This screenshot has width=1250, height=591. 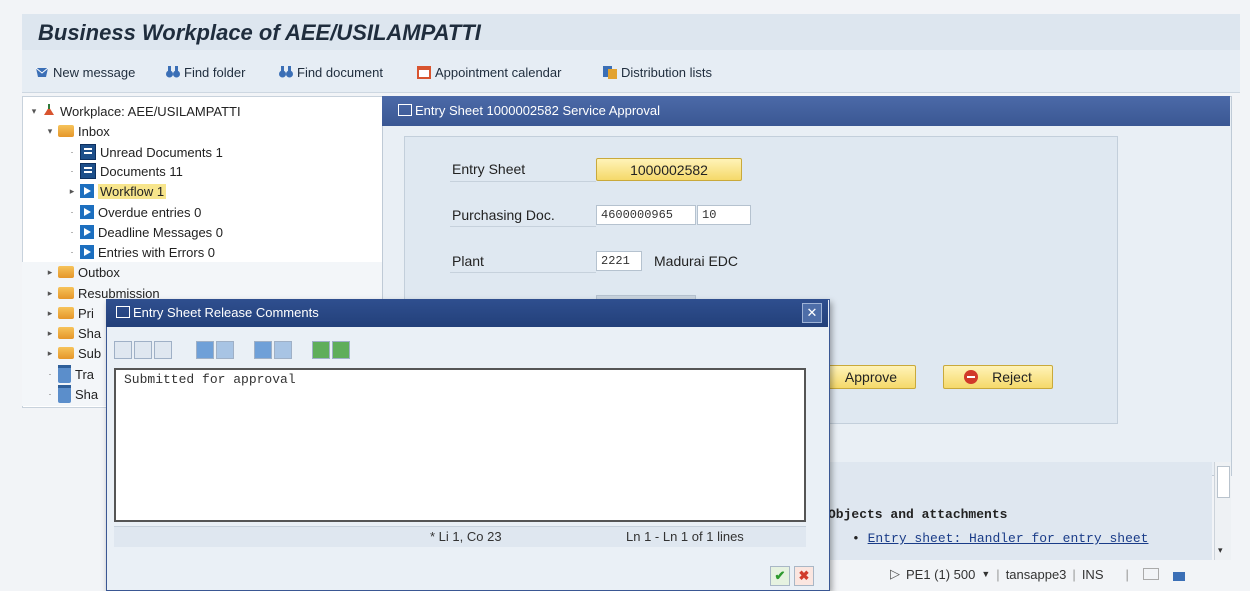 What do you see at coordinates (341, 350) in the screenshot?
I see `download-icon` at bounding box center [341, 350].